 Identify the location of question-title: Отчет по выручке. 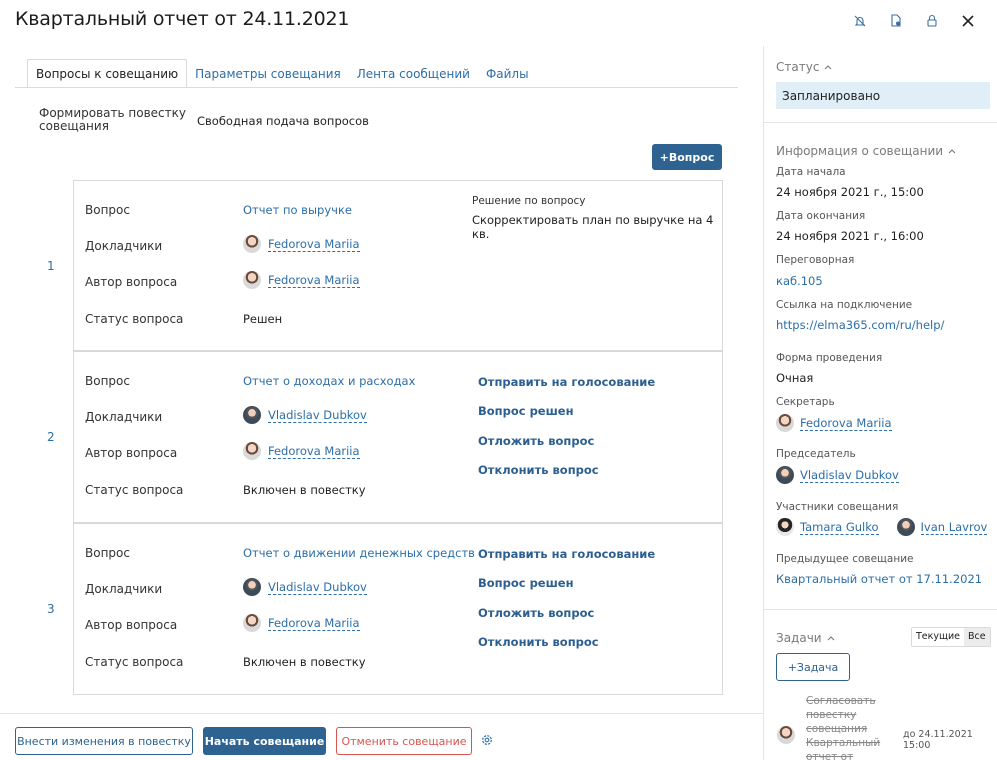
(297, 210).